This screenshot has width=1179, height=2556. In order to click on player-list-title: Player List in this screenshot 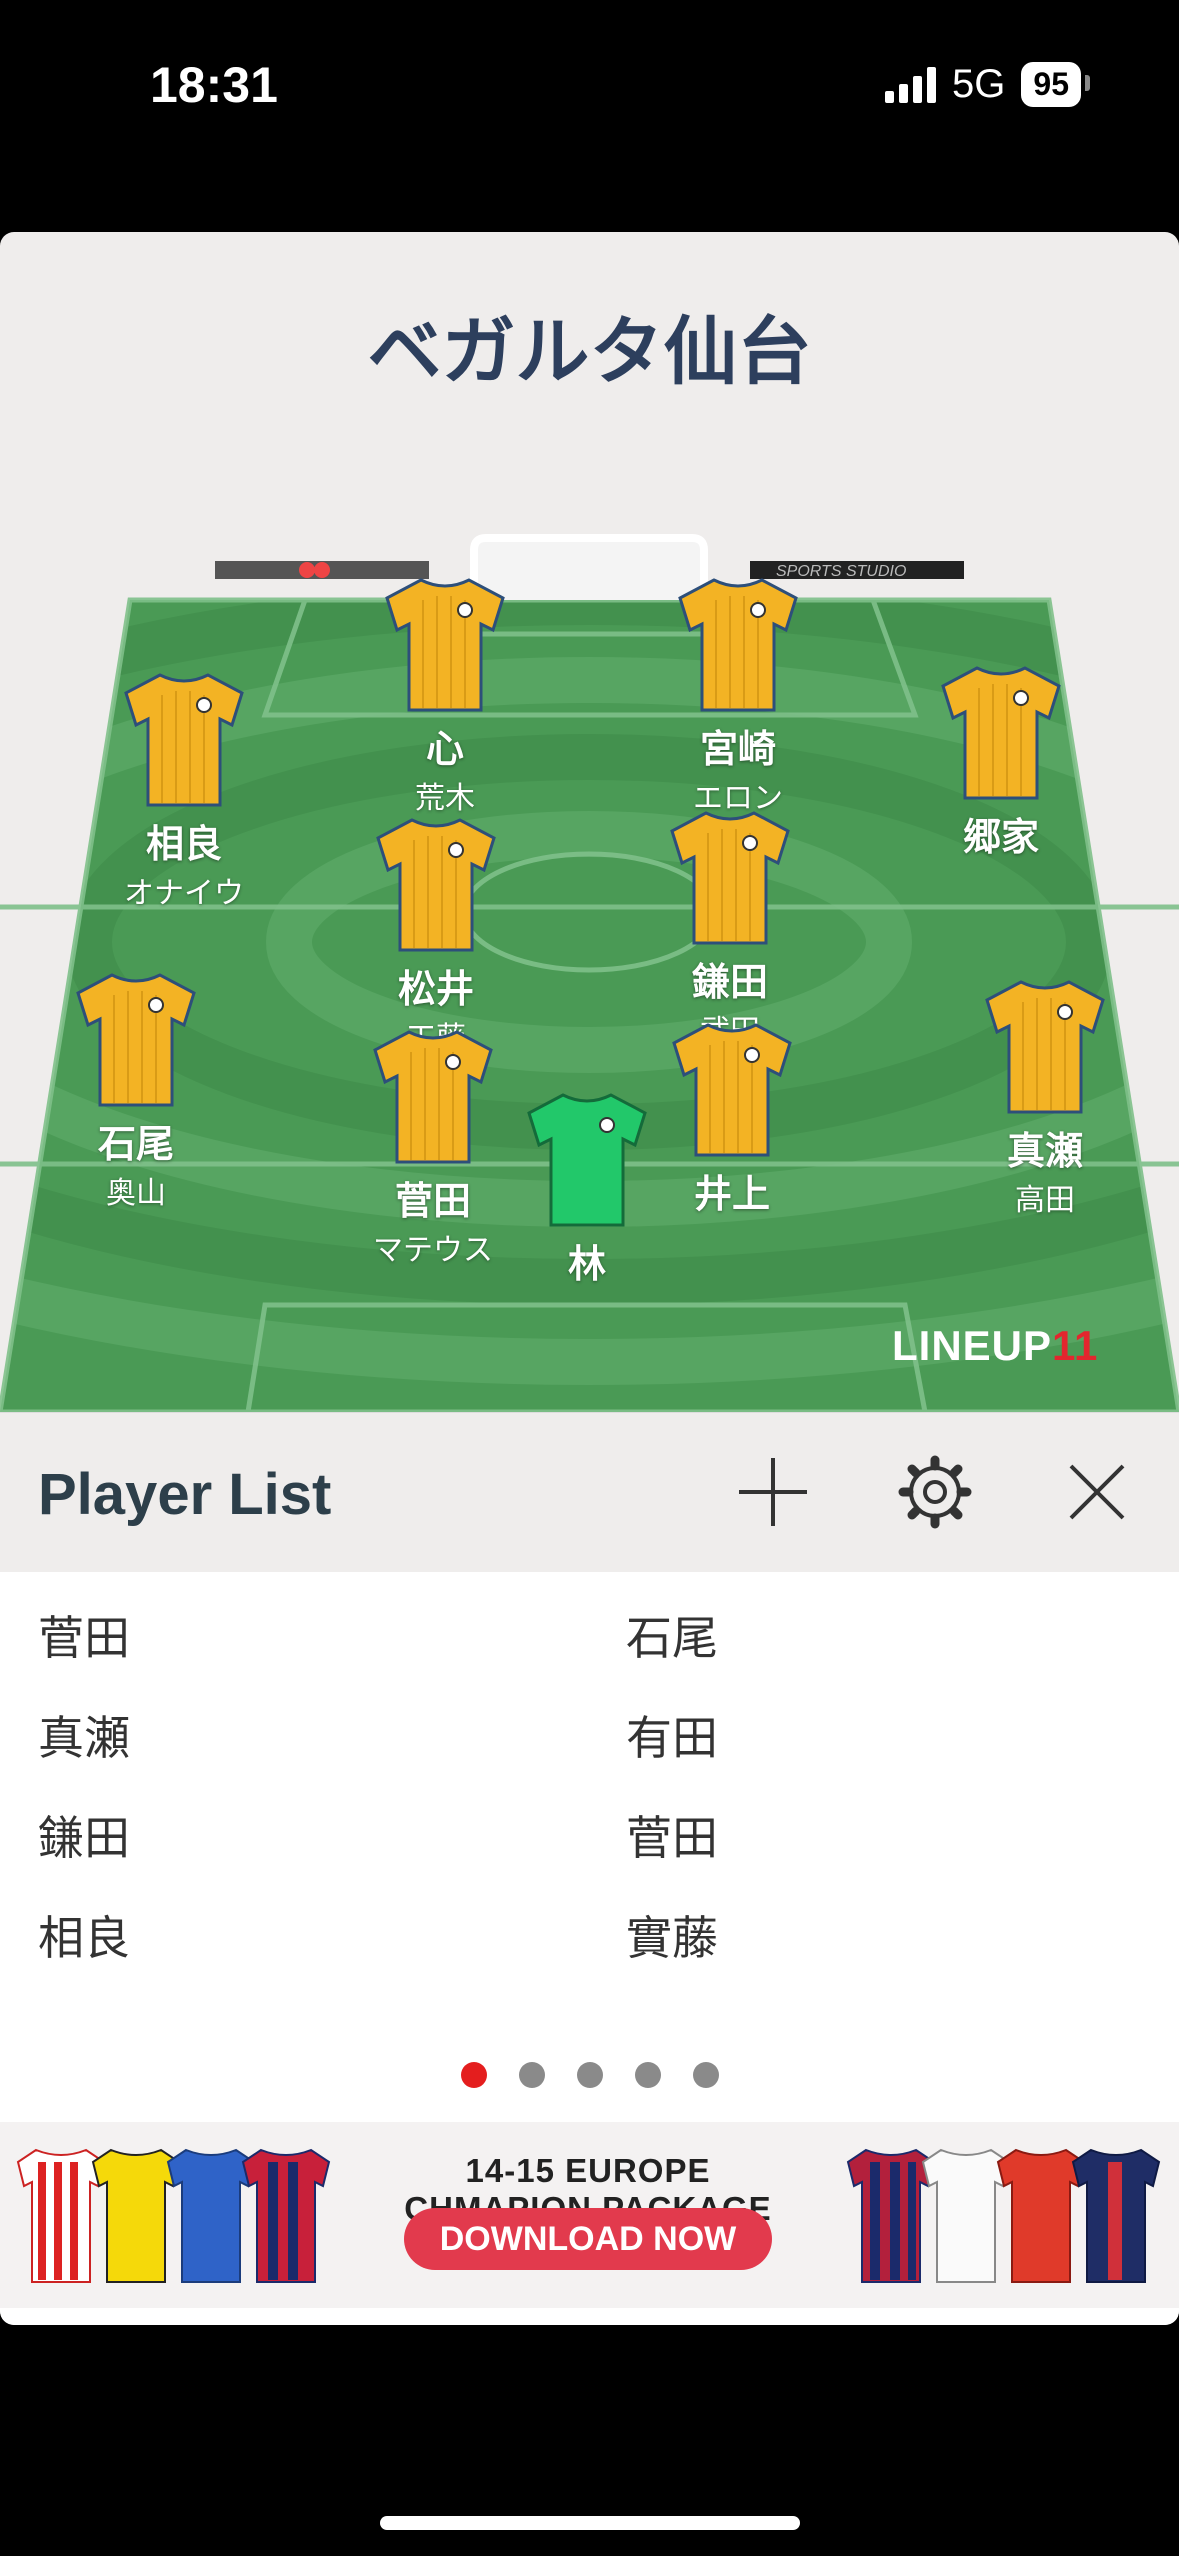, I will do `click(185, 1494)`.